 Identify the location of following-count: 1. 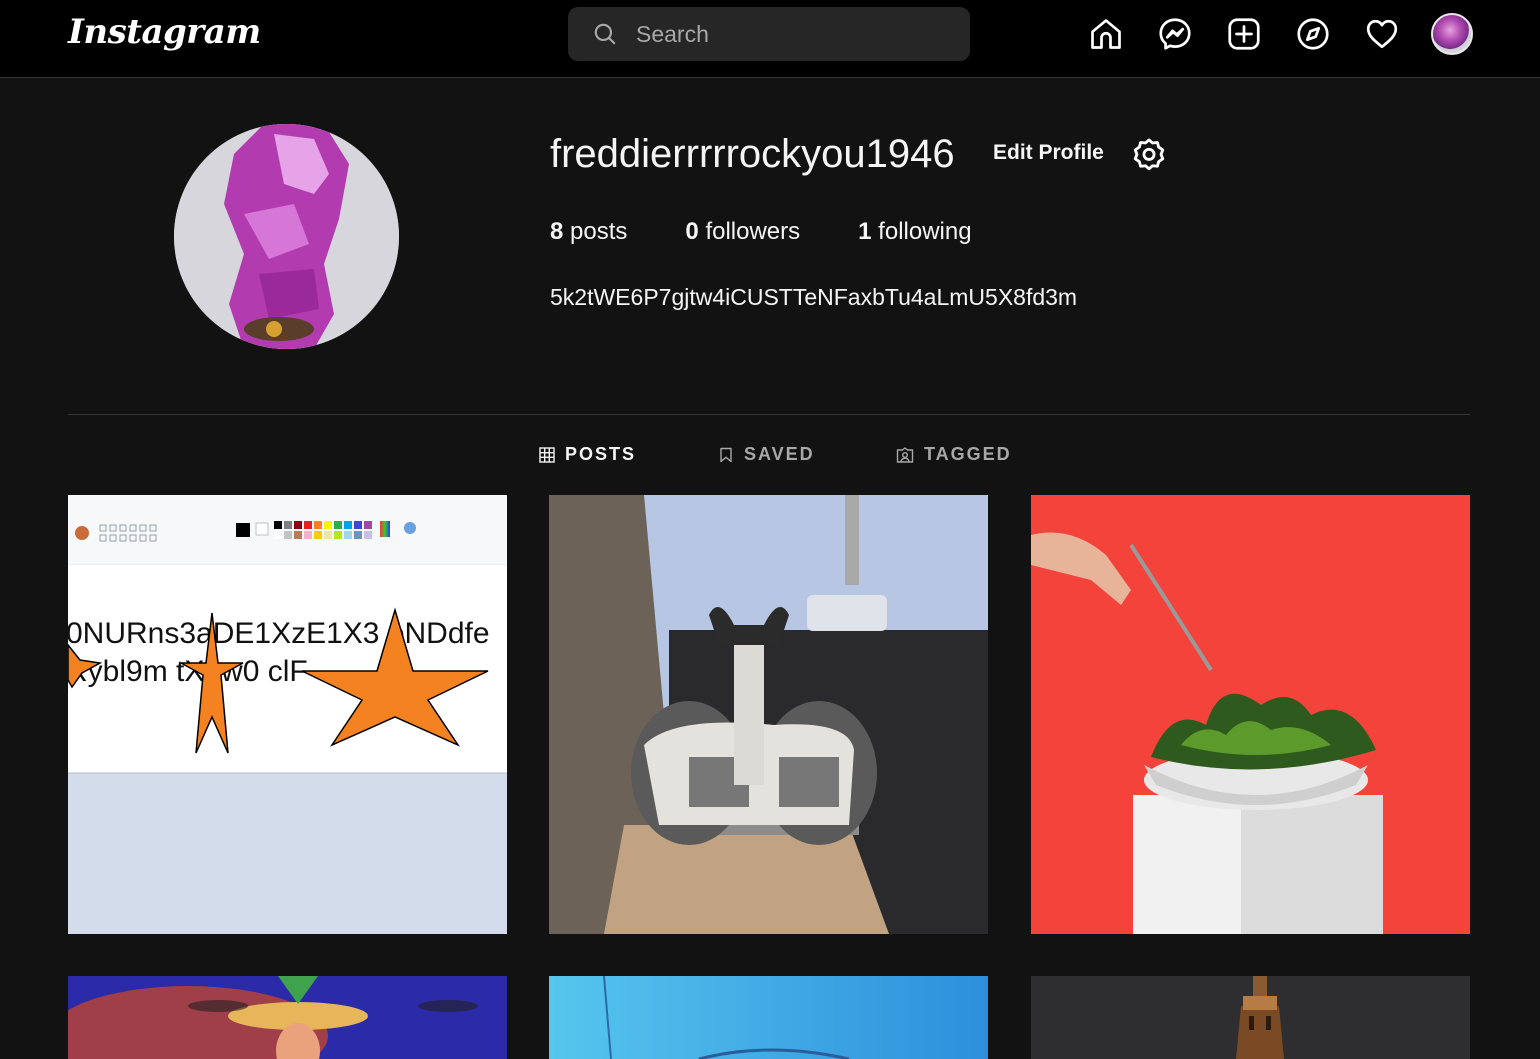
(865, 231).